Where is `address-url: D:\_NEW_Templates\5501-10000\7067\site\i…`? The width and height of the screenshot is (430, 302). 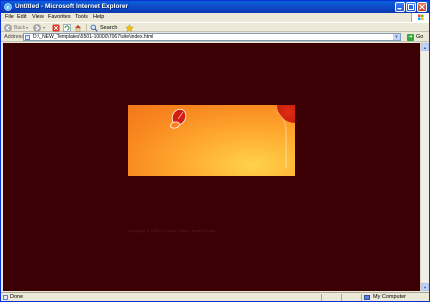 address-url: D:\_NEW_Templates\5501-10000\7067\site\i… is located at coordinates (93, 37).